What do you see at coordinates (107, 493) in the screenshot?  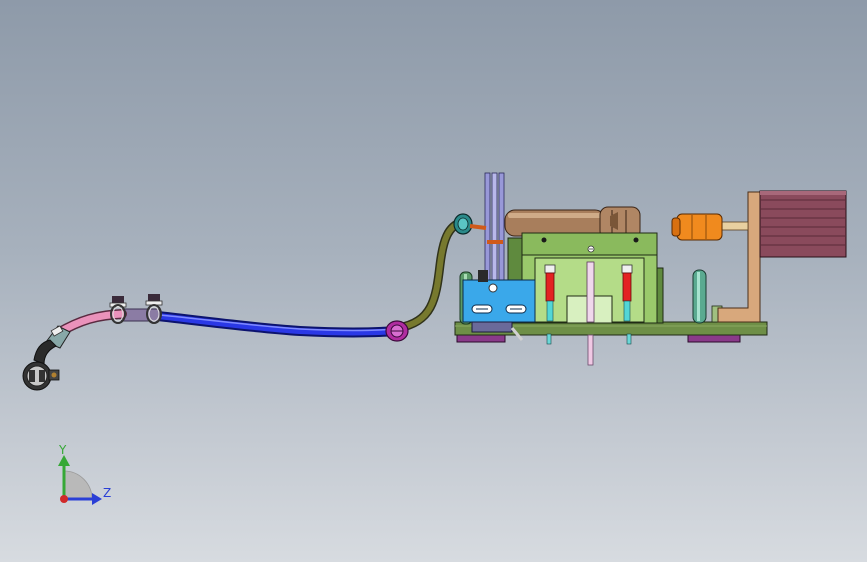 I see `triad-z-label: Z` at bounding box center [107, 493].